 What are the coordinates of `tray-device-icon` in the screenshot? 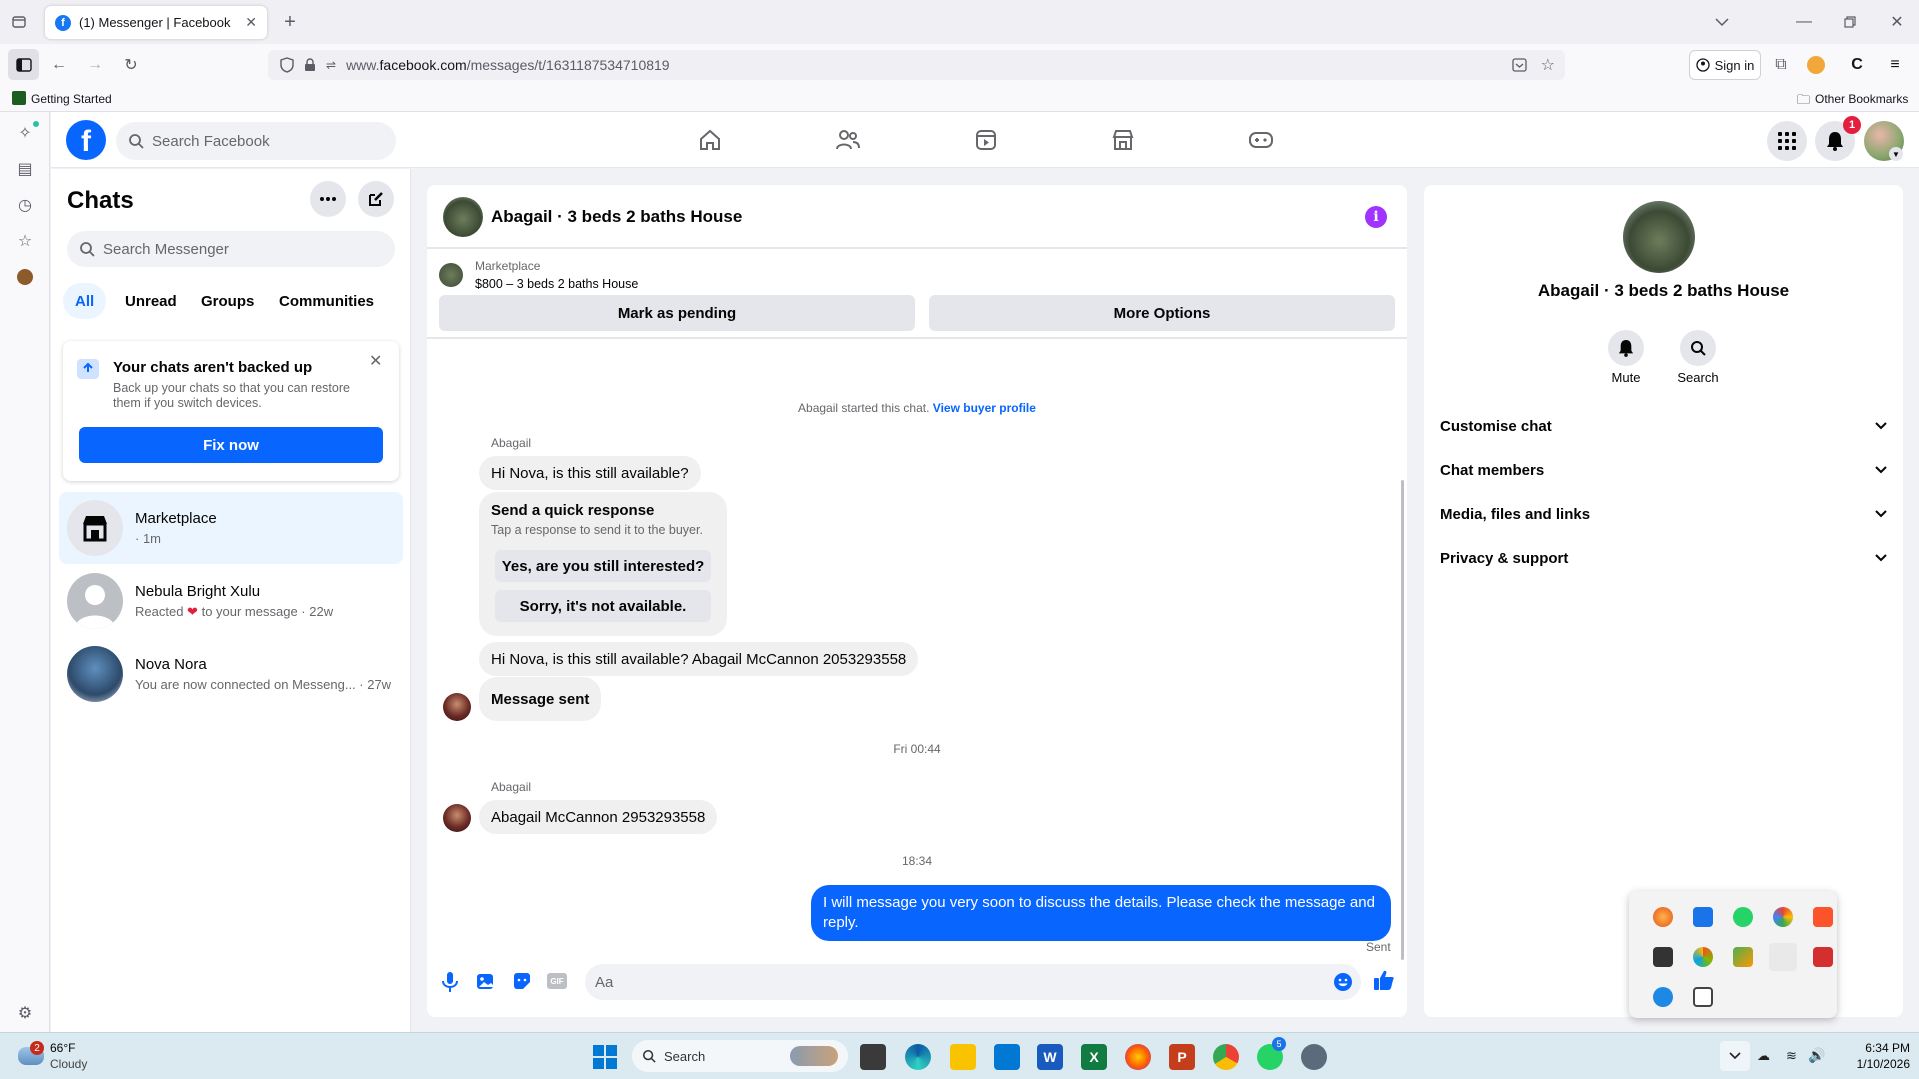 It's located at (1703, 997).